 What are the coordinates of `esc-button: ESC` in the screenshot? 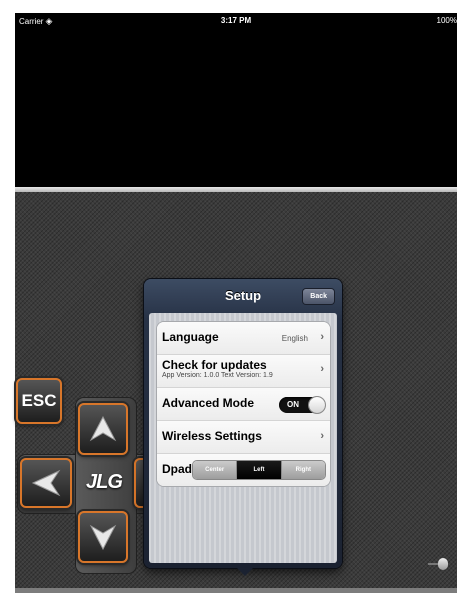 It's located at (39, 401).